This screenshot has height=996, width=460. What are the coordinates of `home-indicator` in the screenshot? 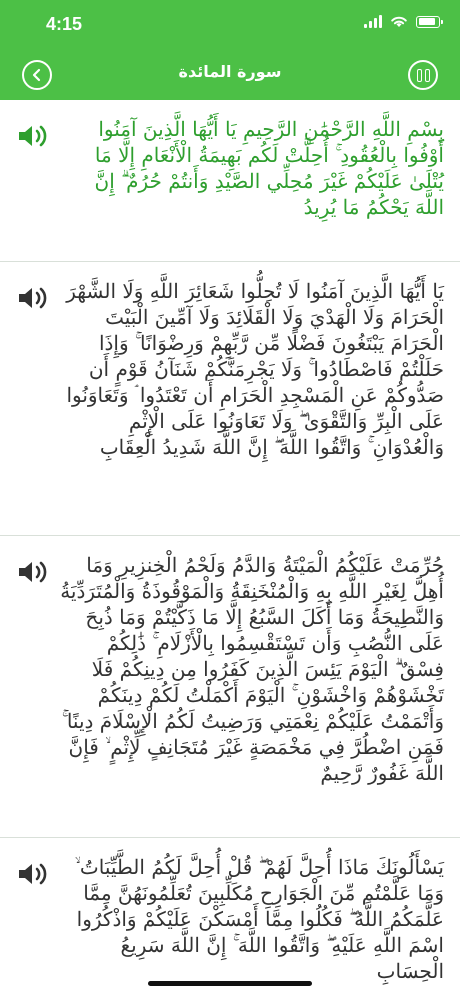 It's located at (230, 983).